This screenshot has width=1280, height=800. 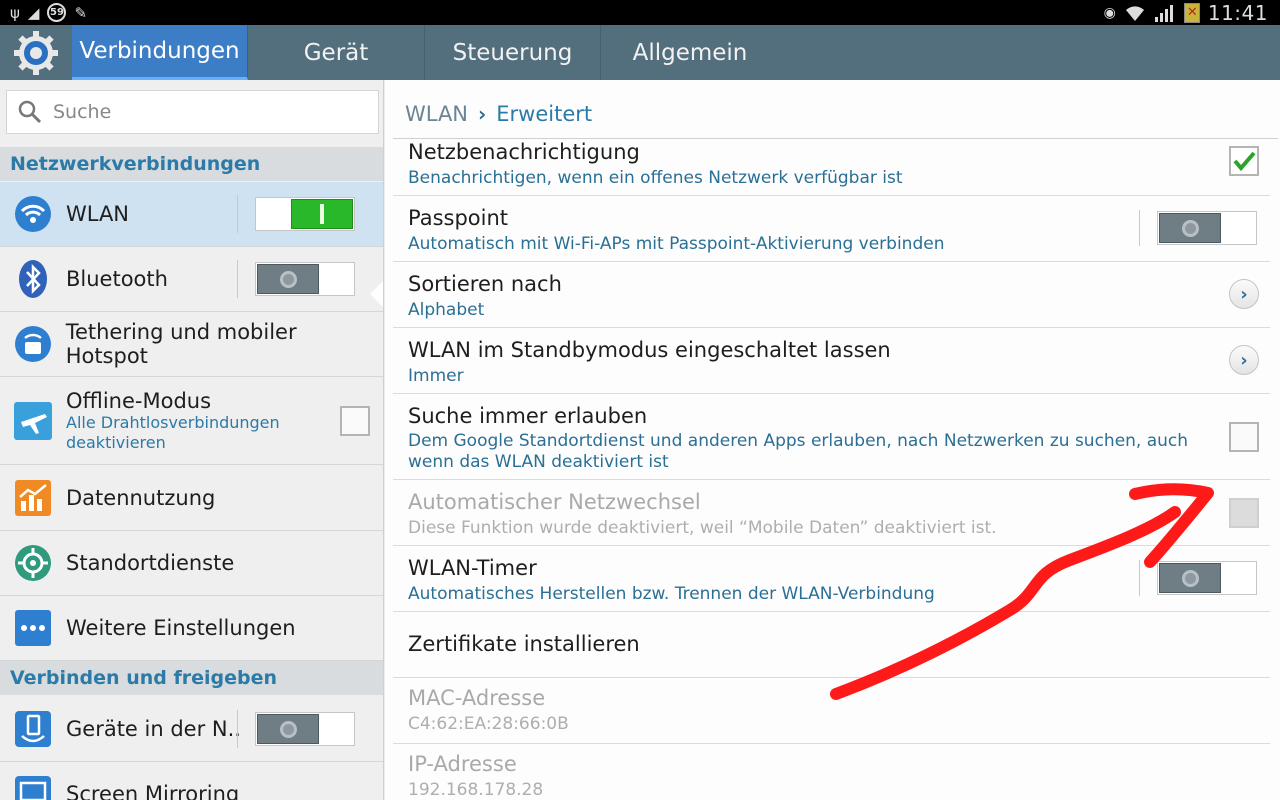 What do you see at coordinates (476, 790) in the screenshot?
I see `setting-value: 192.168.178.28` at bounding box center [476, 790].